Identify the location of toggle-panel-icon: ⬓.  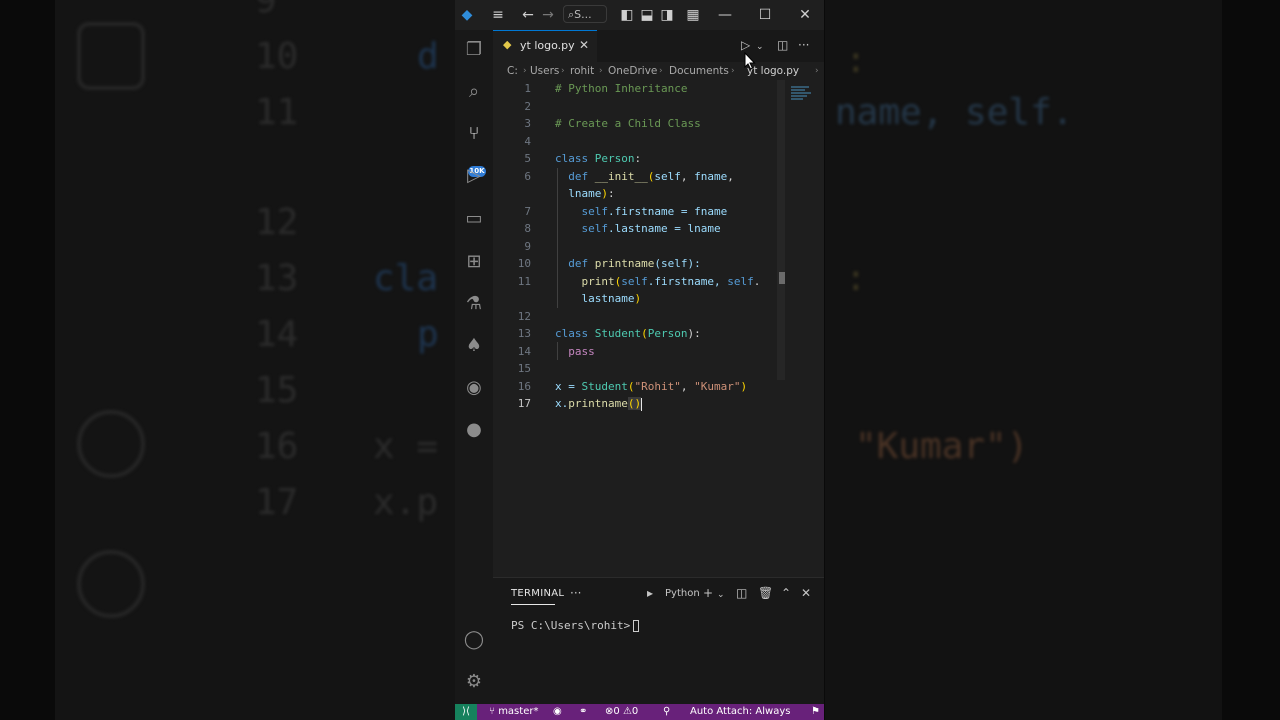
(647, 15).